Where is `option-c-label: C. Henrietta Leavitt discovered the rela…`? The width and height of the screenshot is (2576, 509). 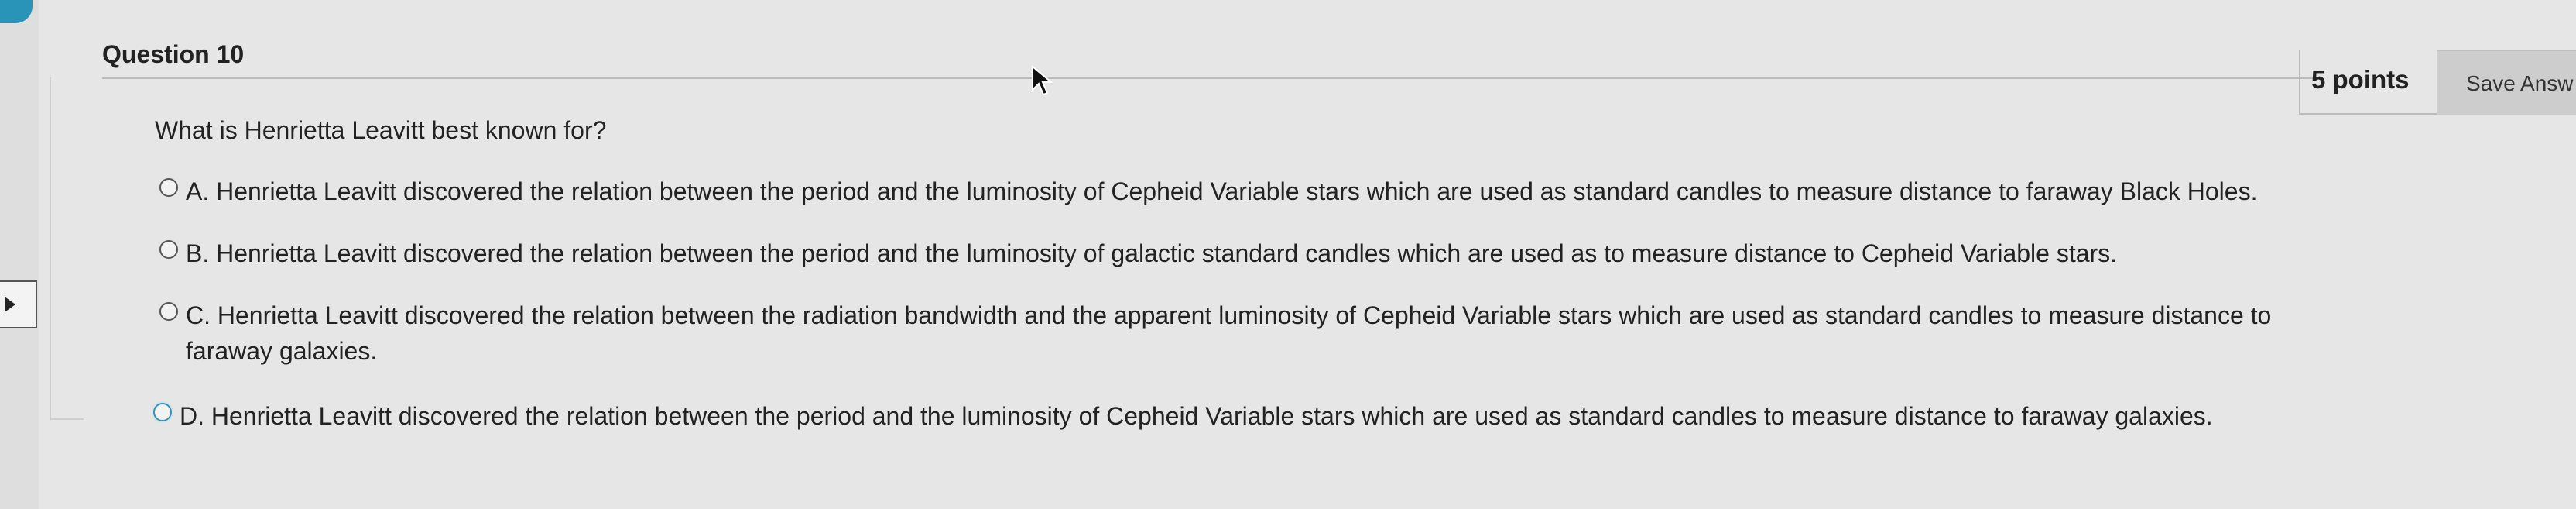 option-c-label: C. Henrietta Leavitt discovered the rela… is located at coordinates (1228, 333).